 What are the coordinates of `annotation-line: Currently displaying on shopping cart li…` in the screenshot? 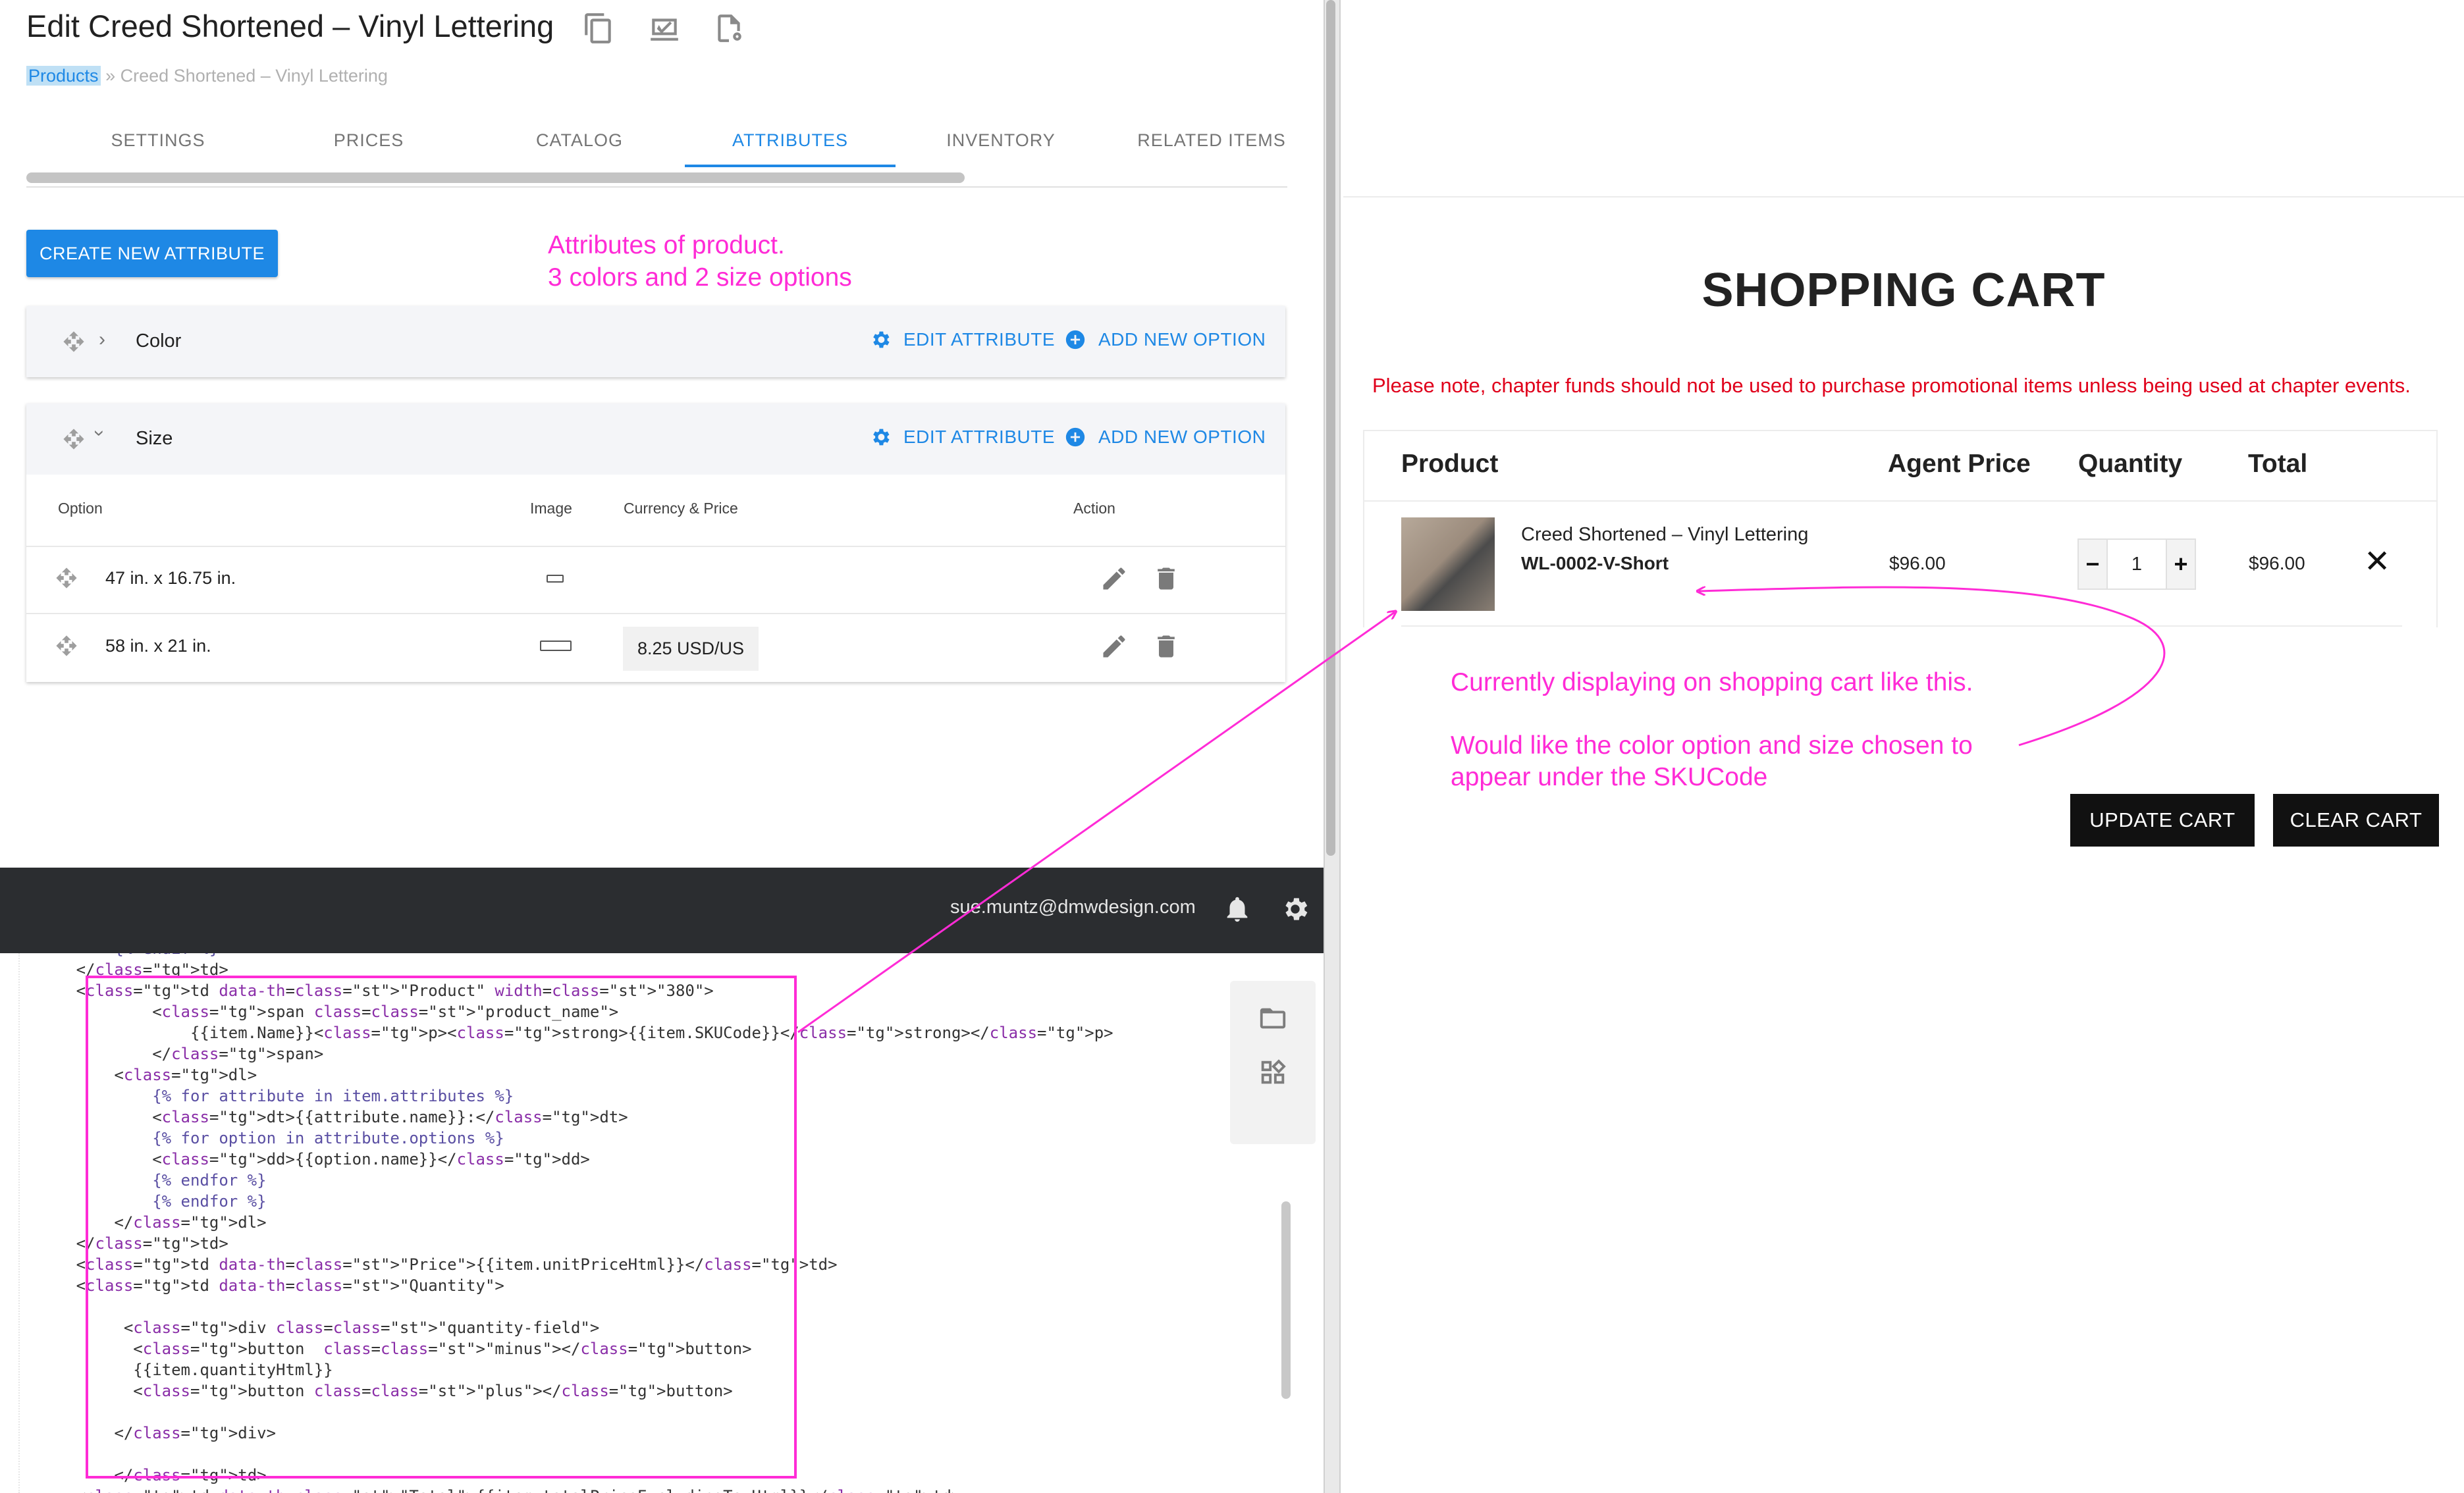 It's located at (1712, 682).